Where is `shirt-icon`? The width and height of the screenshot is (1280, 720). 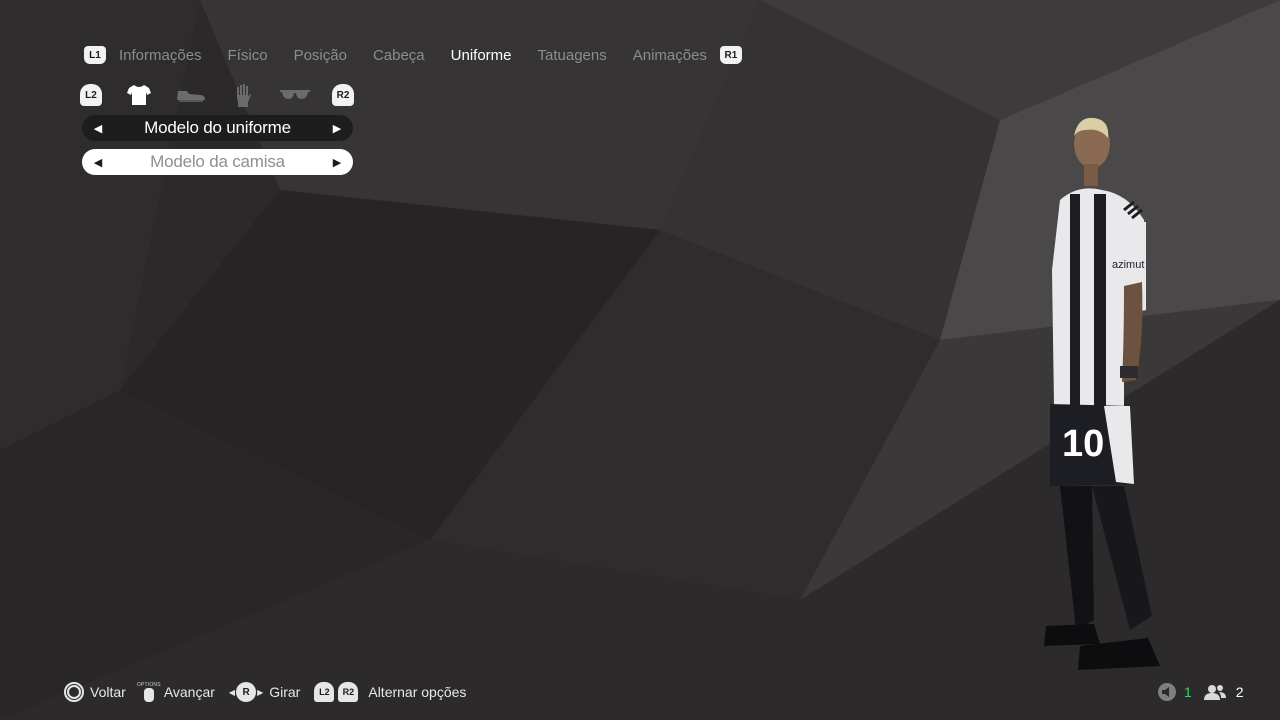
shirt-icon is located at coordinates (139, 95).